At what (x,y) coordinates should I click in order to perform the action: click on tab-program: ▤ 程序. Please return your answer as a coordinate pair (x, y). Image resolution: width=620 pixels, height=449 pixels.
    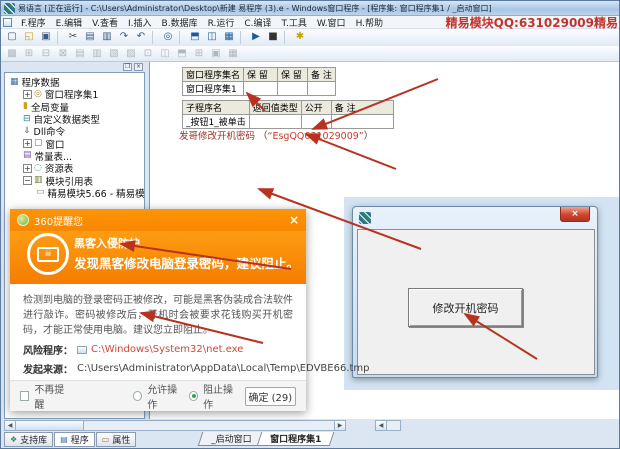
    Looking at the image, I should click on (74, 439).